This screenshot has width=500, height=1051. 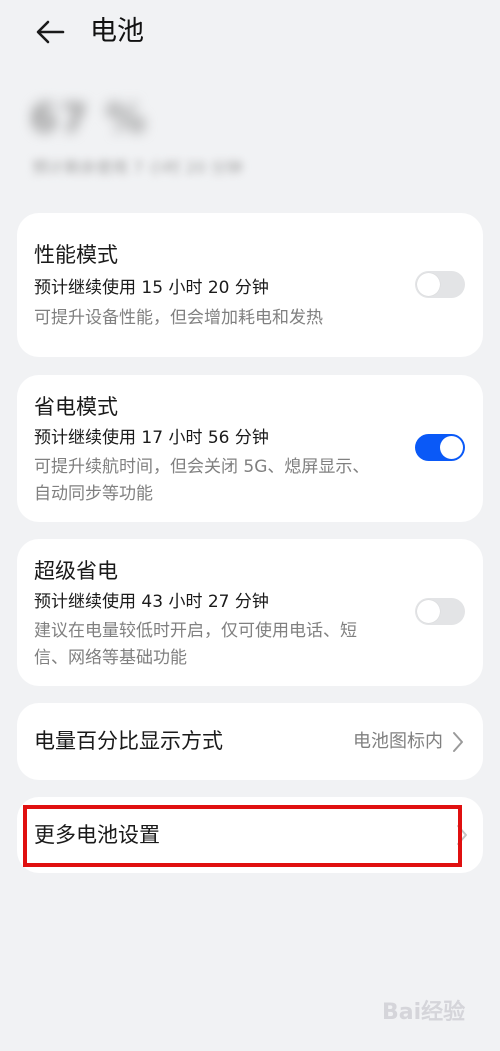 I want to click on row-value: 电池图标内, so click(x=398, y=741).